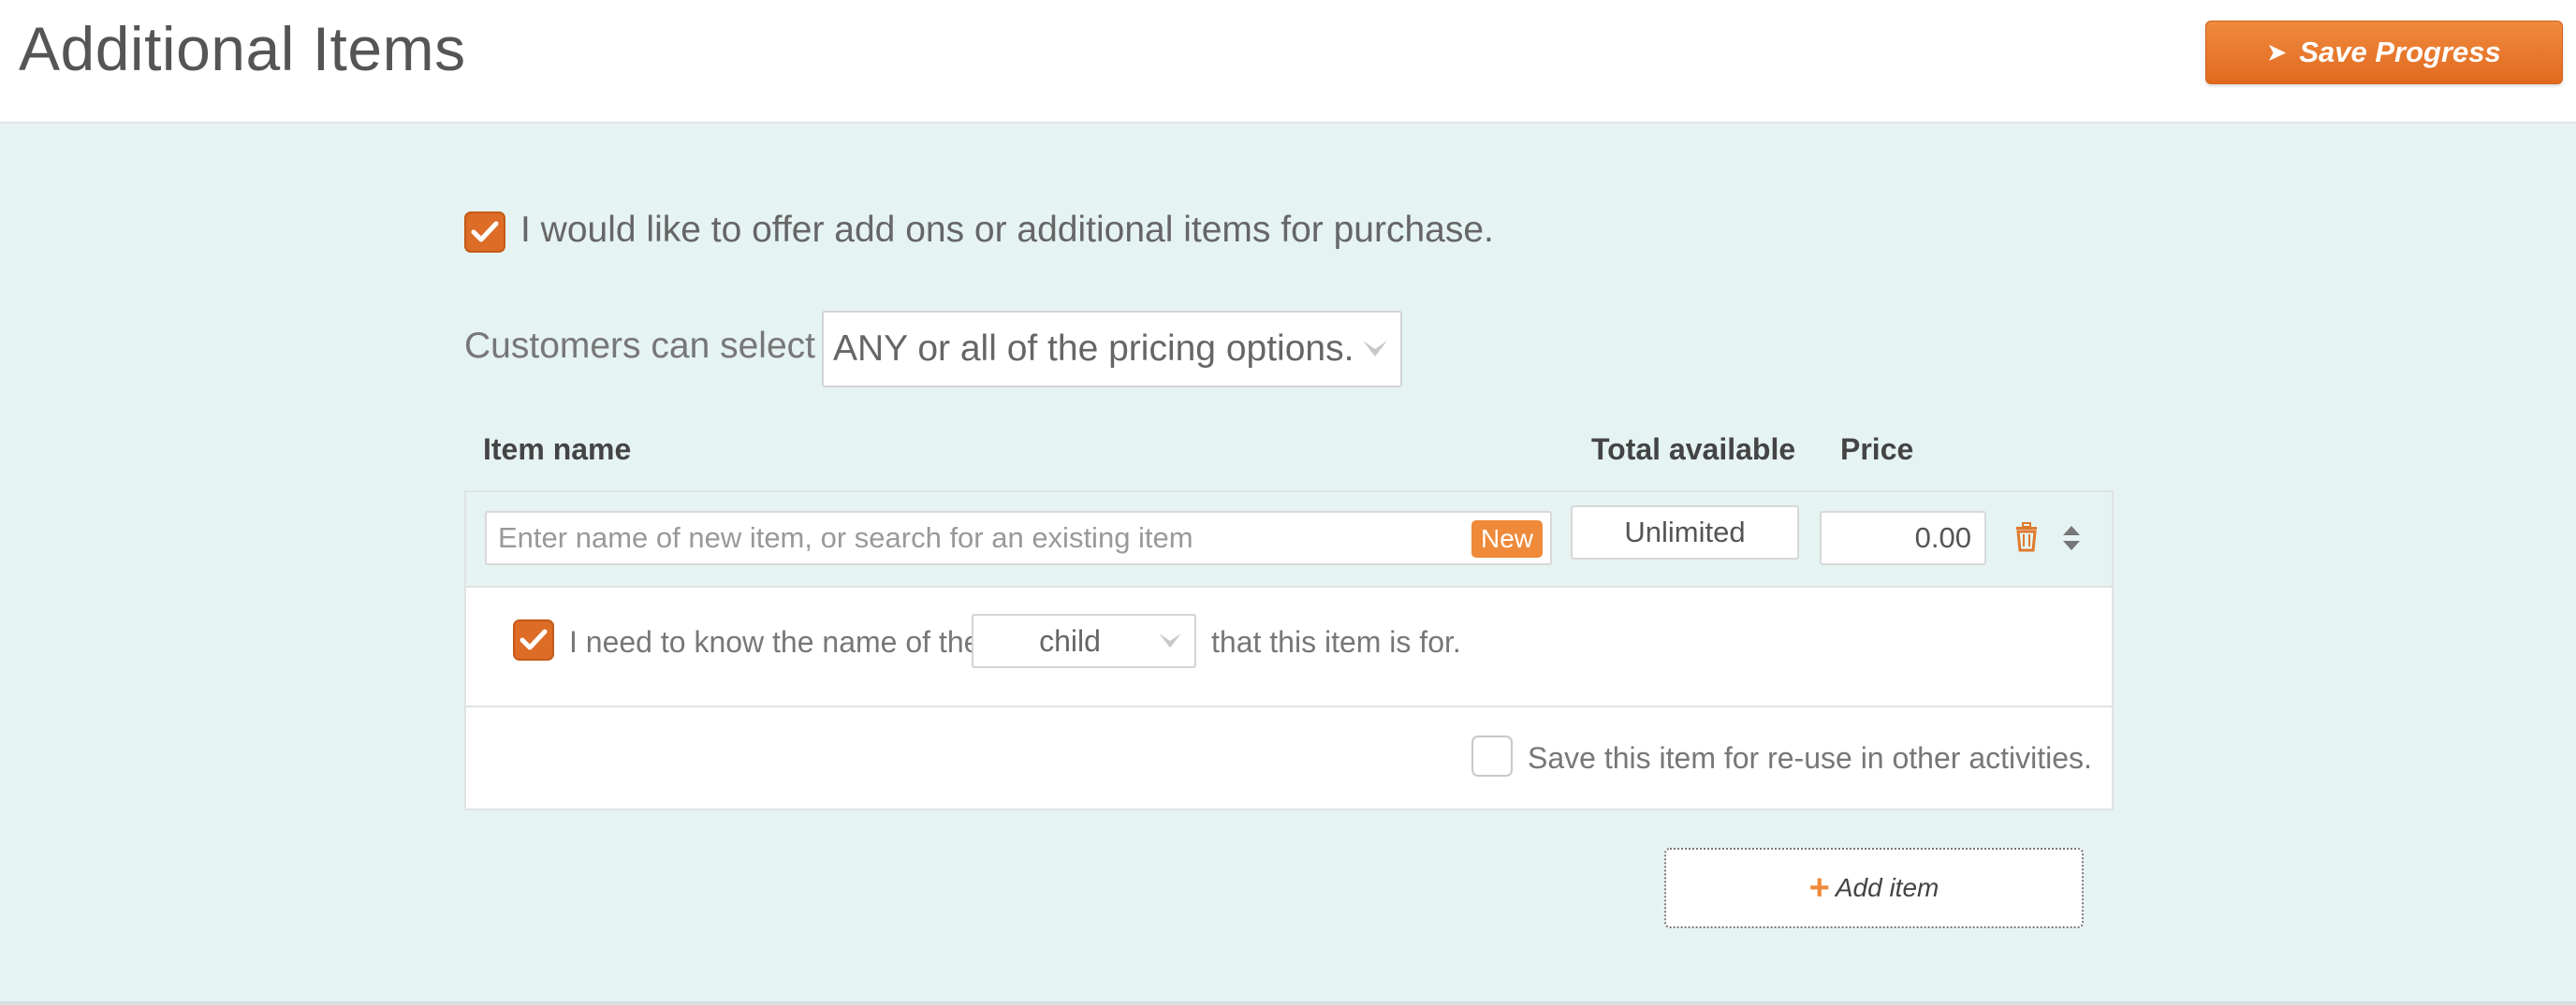 The image size is (2576, 1005). What do you see at coordinates (242, 48) in the screenshot?
I see `page-title: Additional Items` at bounding box center [242, 48].